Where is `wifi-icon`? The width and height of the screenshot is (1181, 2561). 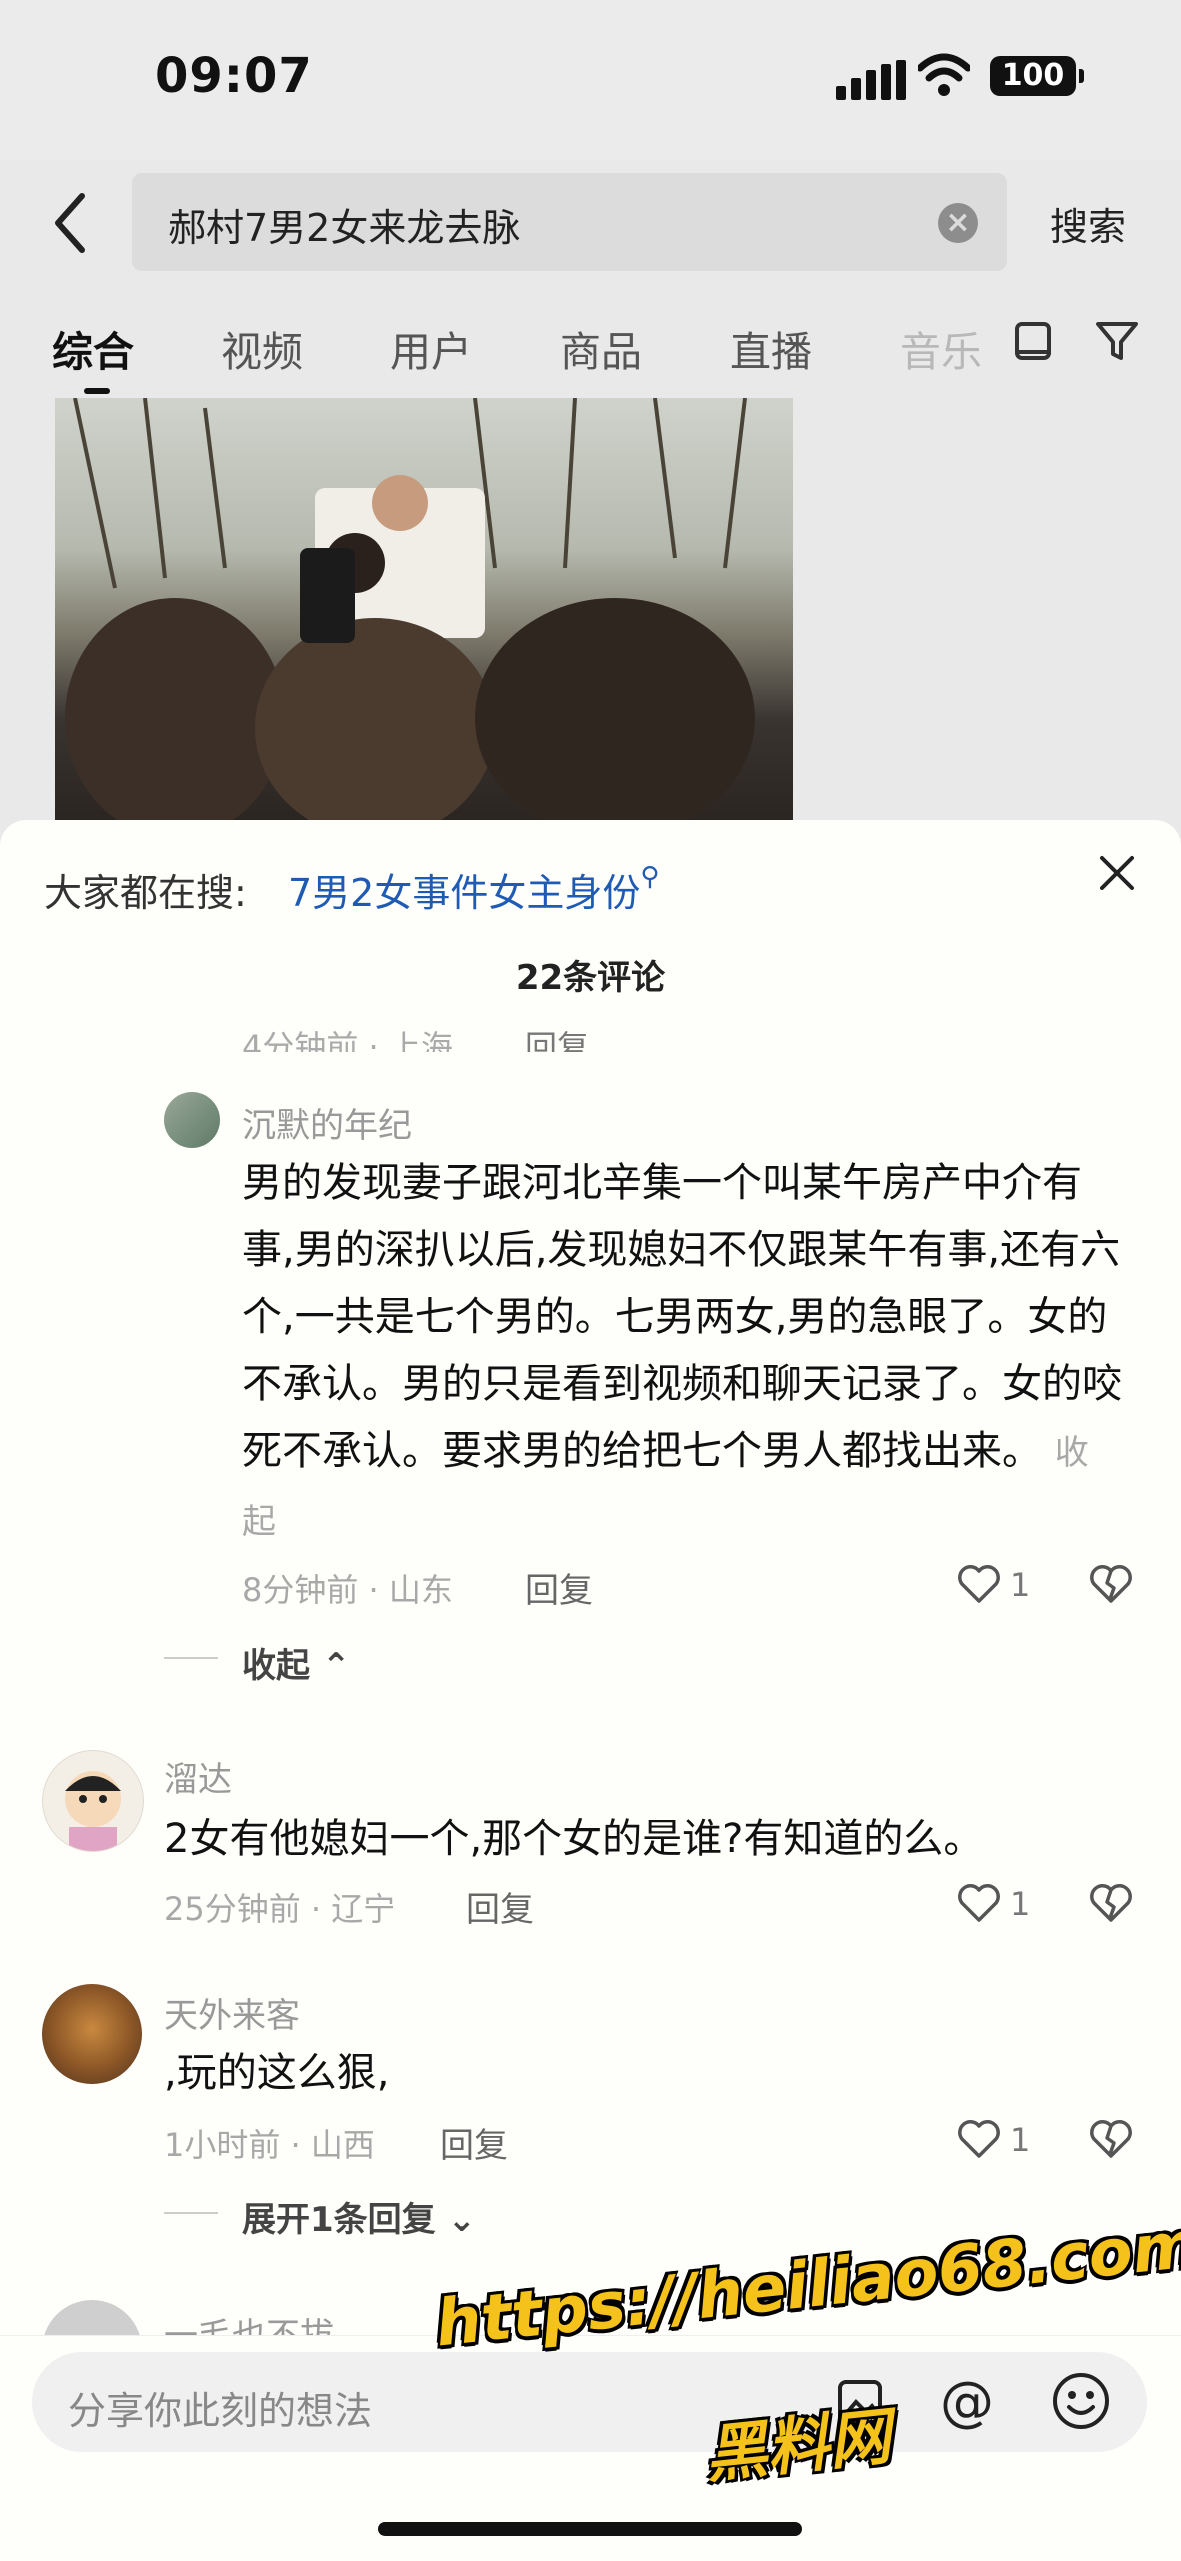
wifi-icon is located at coordinates (944, 74).